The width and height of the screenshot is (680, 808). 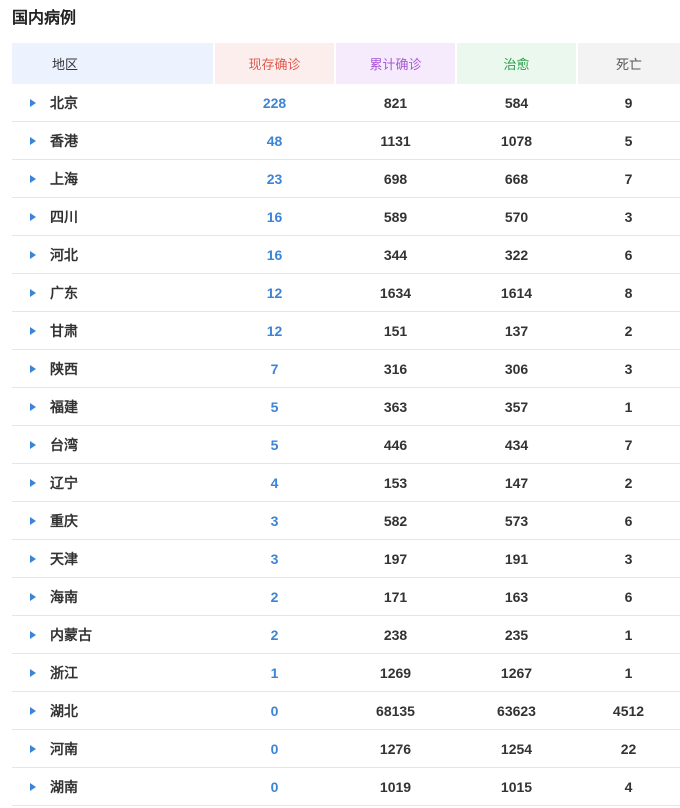 I want to click on current-confirmed-cell: 228, so click(x=274, y=103).